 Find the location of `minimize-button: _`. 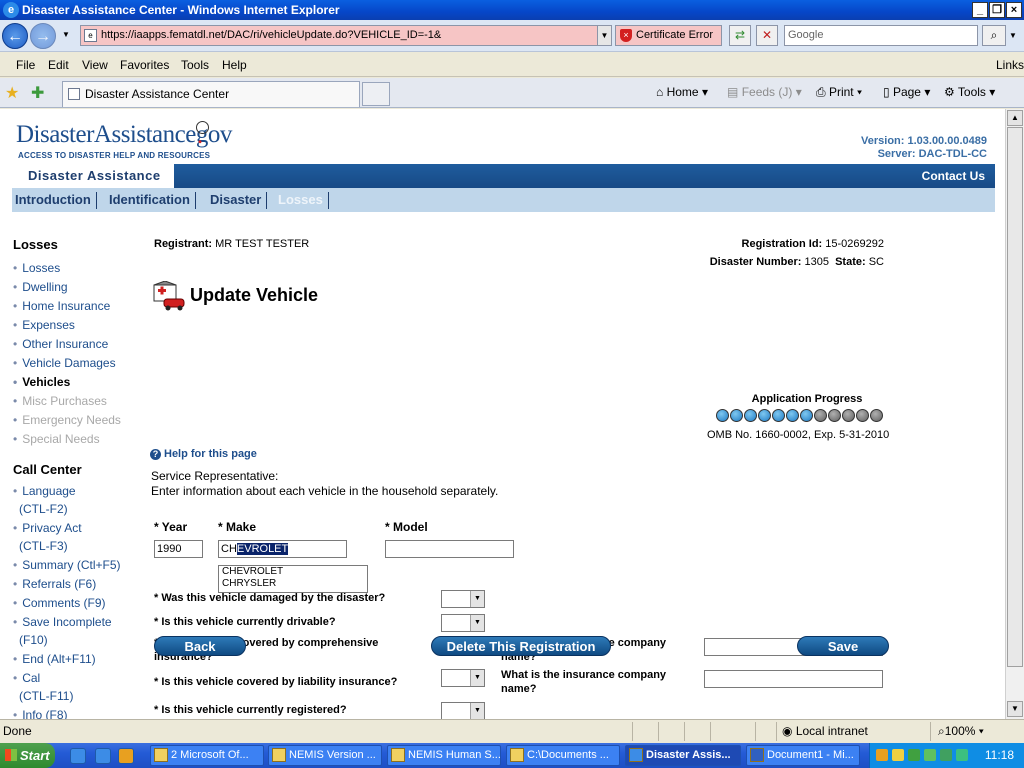

minimize-button: _ is located at coordinates (980, 10).